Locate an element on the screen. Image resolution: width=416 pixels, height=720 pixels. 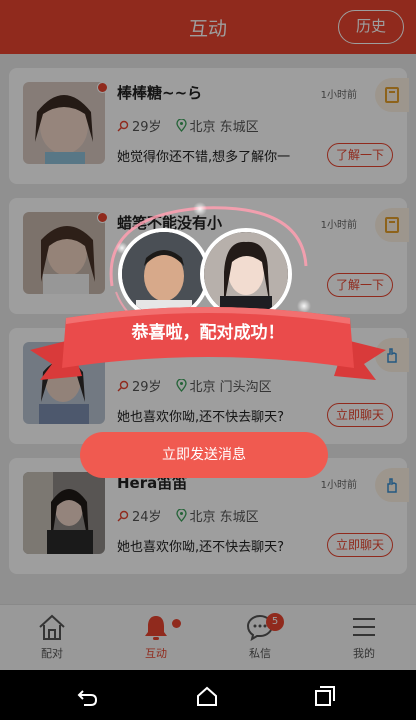
system-nav-bar is located at coordinates (208, 695).